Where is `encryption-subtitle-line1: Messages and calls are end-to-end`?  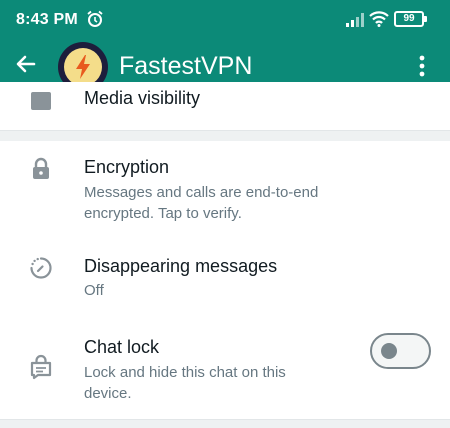
encryption-subtitle-line1: Messages and calls are end-to-end is located at coordinates (201, 192).